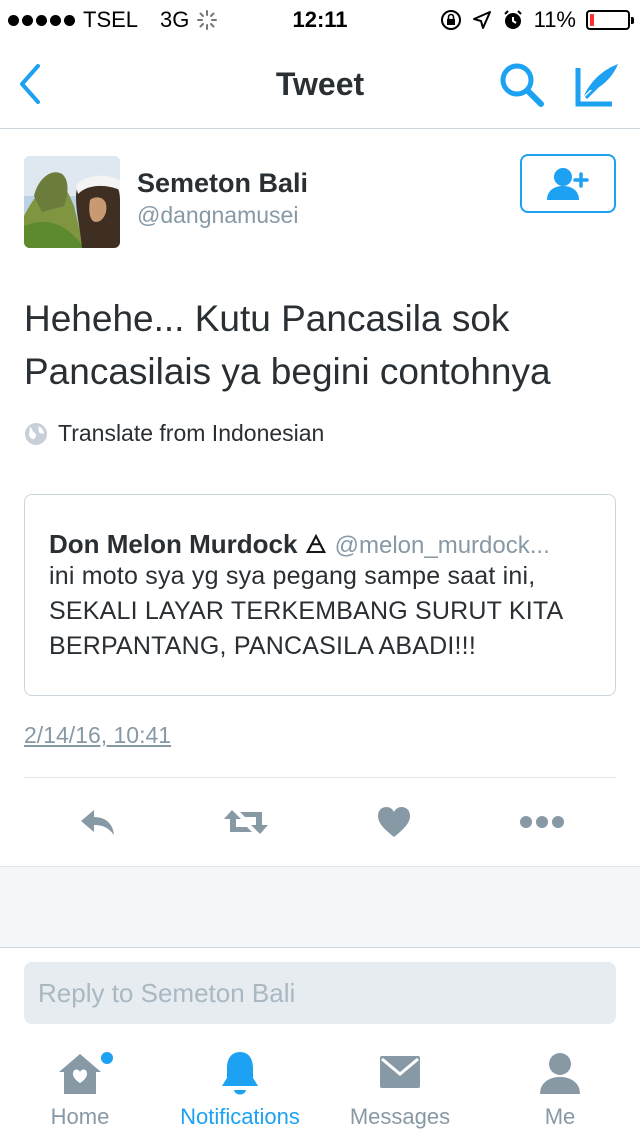  What do you see at coordinates (481, 20) in the screenshot?
I see `location-icon` at bounding box center [481, 20].